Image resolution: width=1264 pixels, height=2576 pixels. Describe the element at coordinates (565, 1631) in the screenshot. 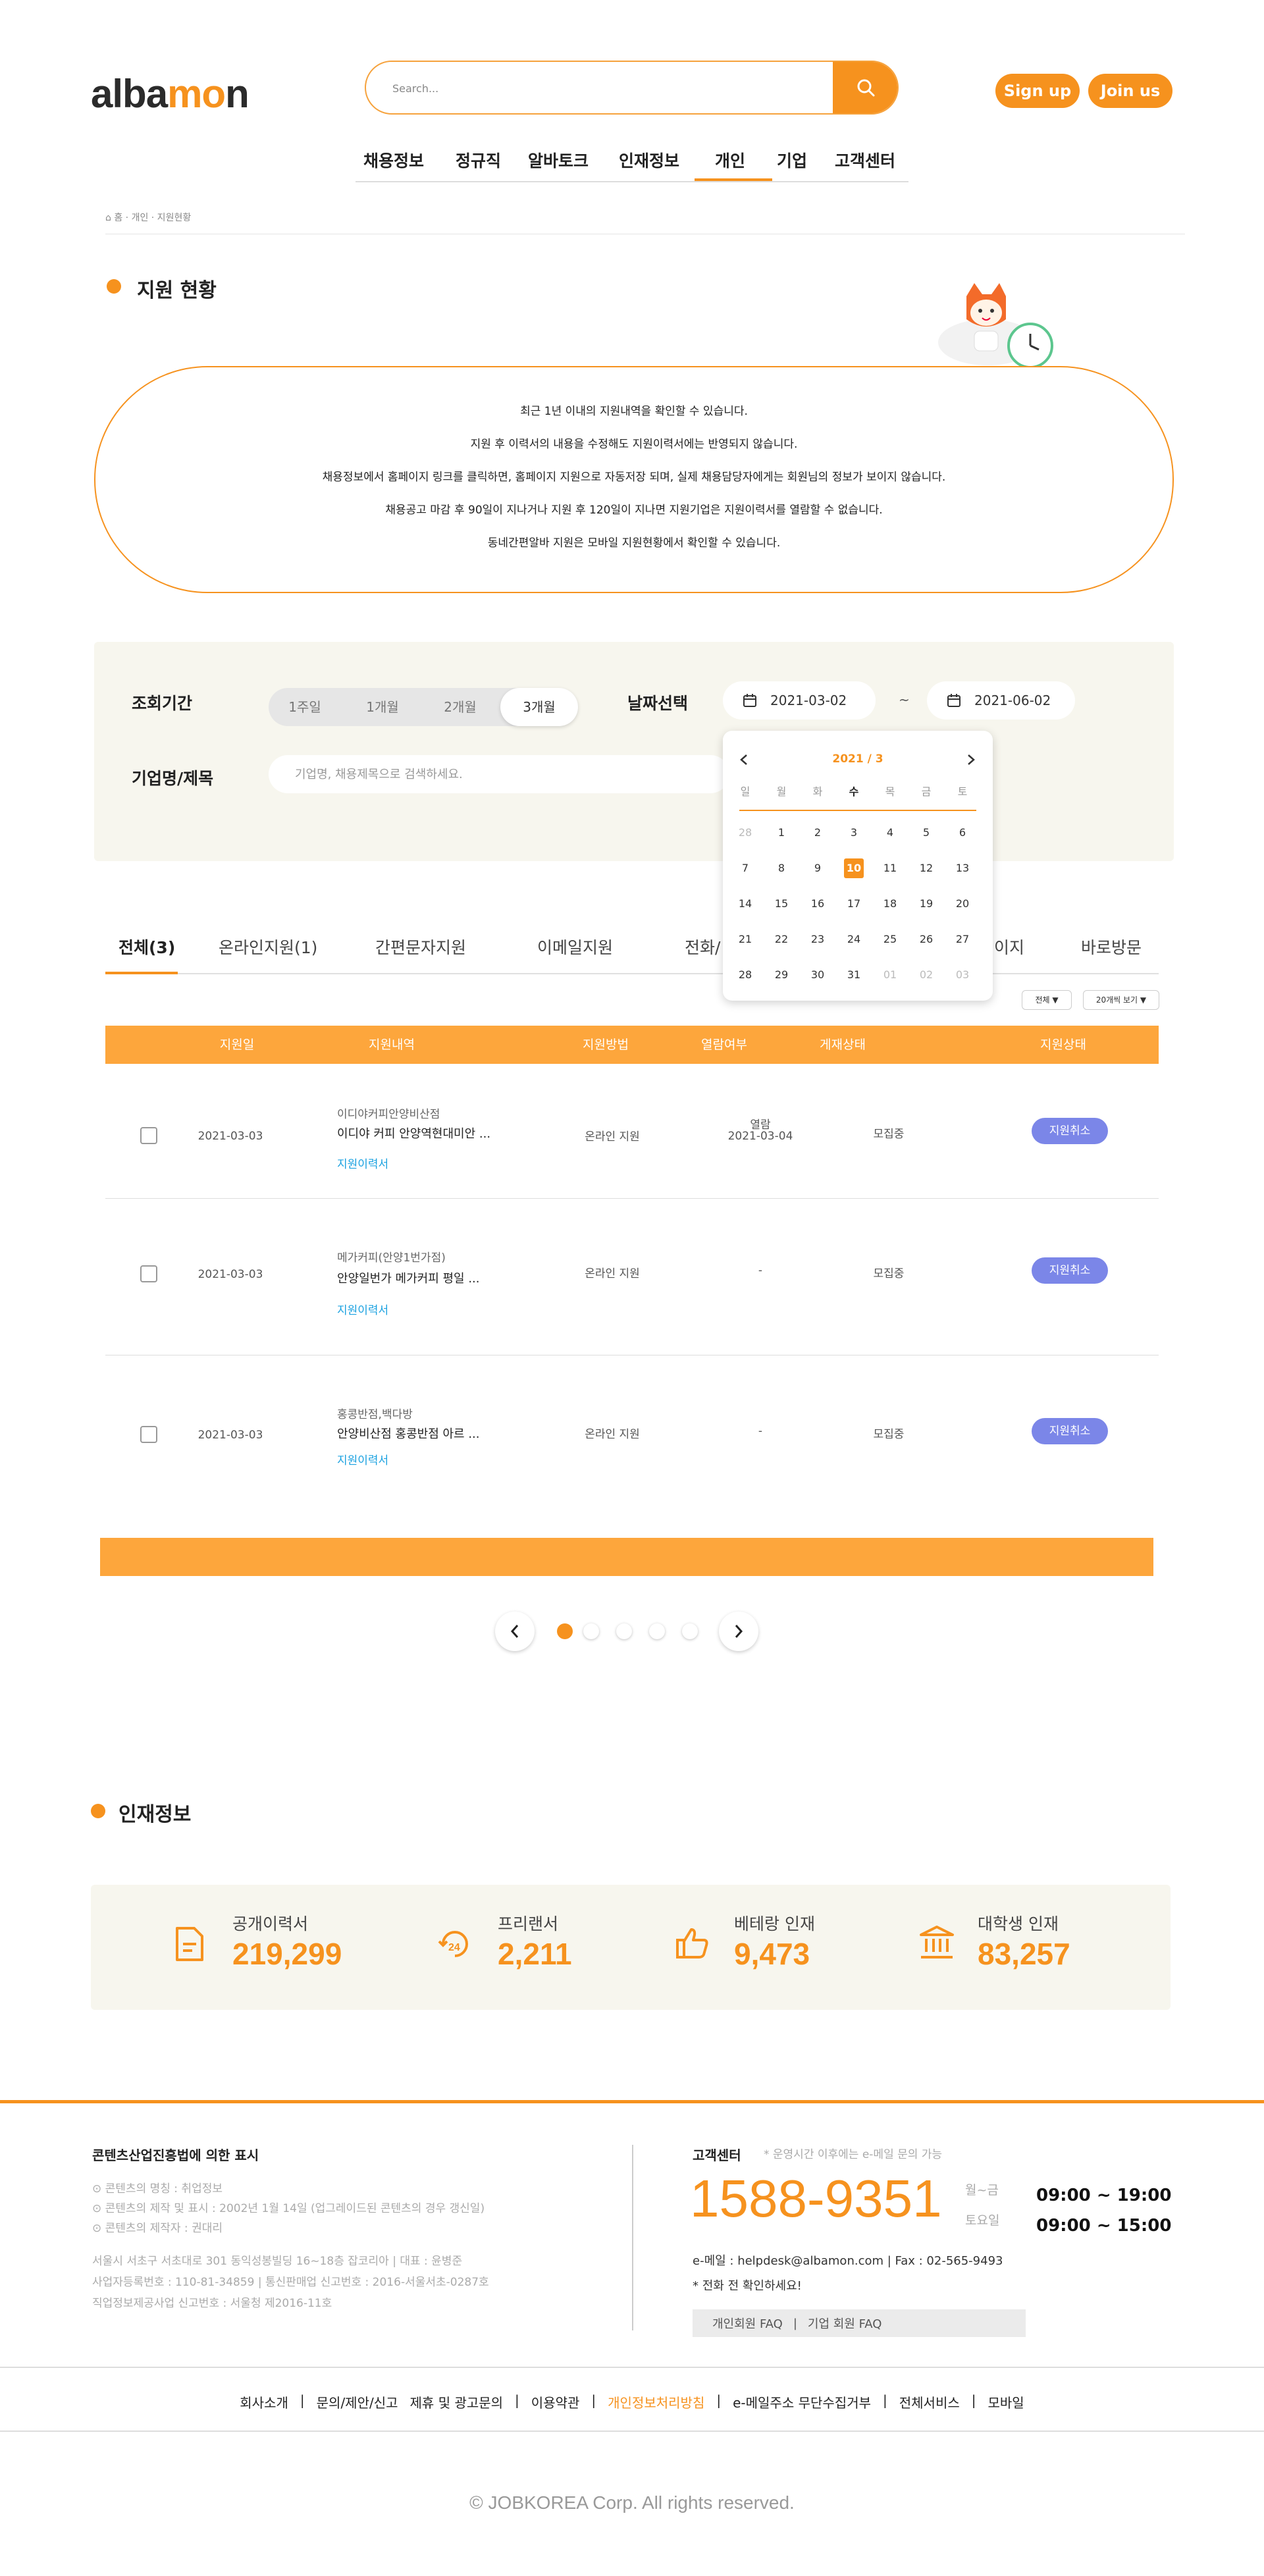

I see `page-dot-active` at that location.